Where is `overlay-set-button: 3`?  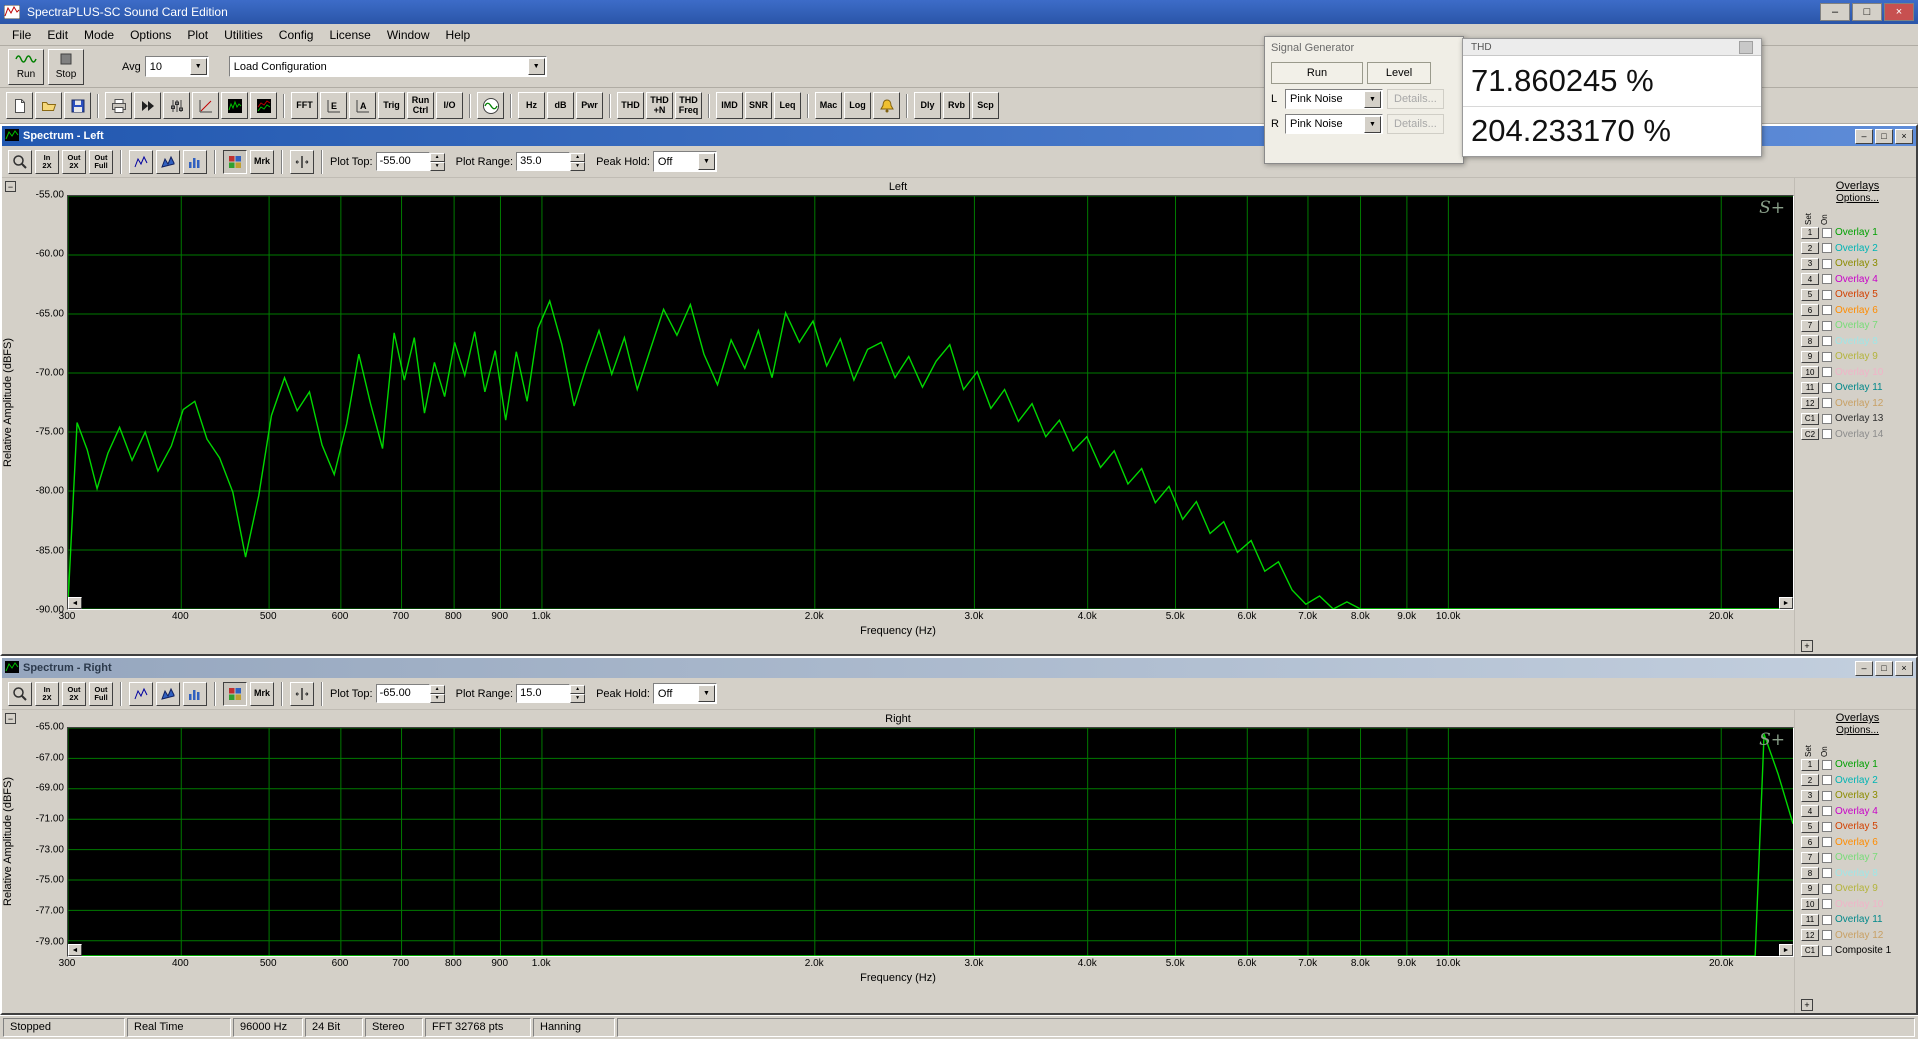 overlay-set-button: 3 is located at coordinates (1810, 263).